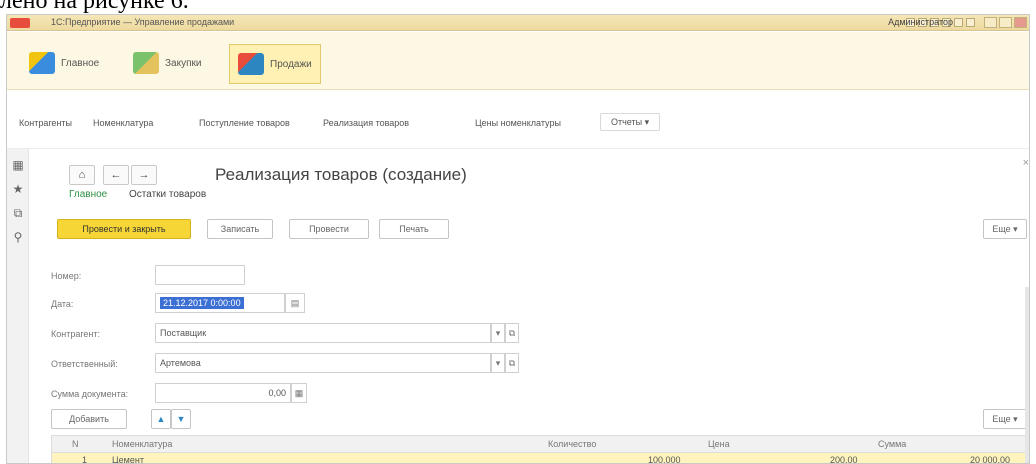  What do you see at coordinates (75, 444) in the screenshot?
I see `col-n: N` at bounding box center [75, 444].